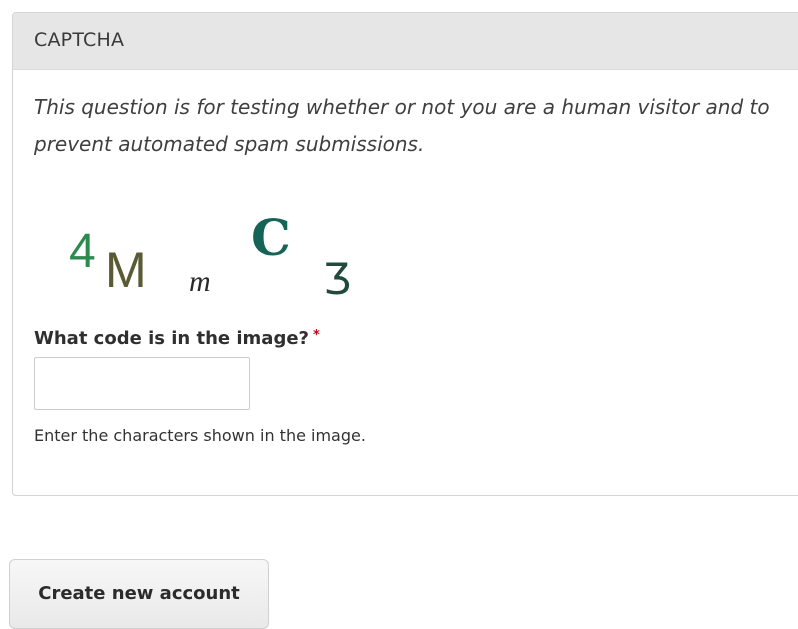 The image size is (798, 629). Describe the element at coordinates (79, 40) in the screenshot. I see `captcha-legend: CAPTCHA` at that location.